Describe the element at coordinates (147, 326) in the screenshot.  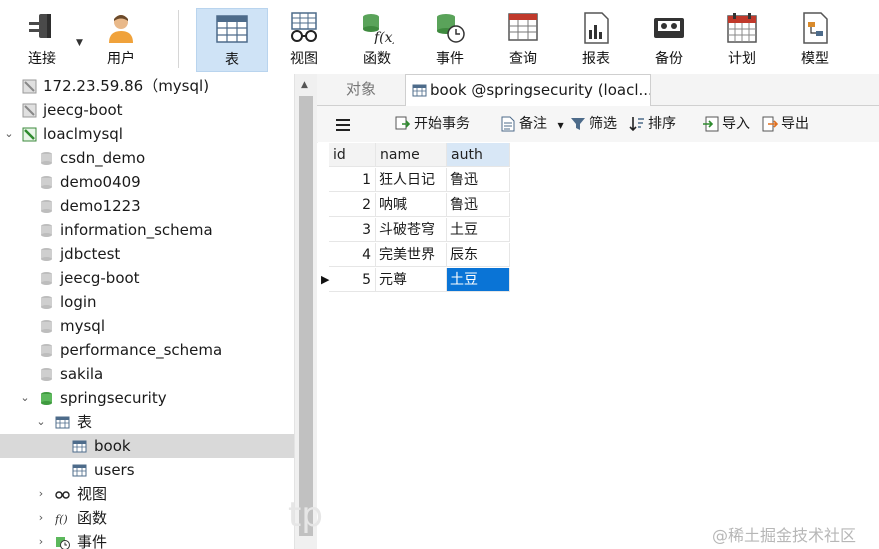
I see `tree-db-mysql: mysql` at that location.